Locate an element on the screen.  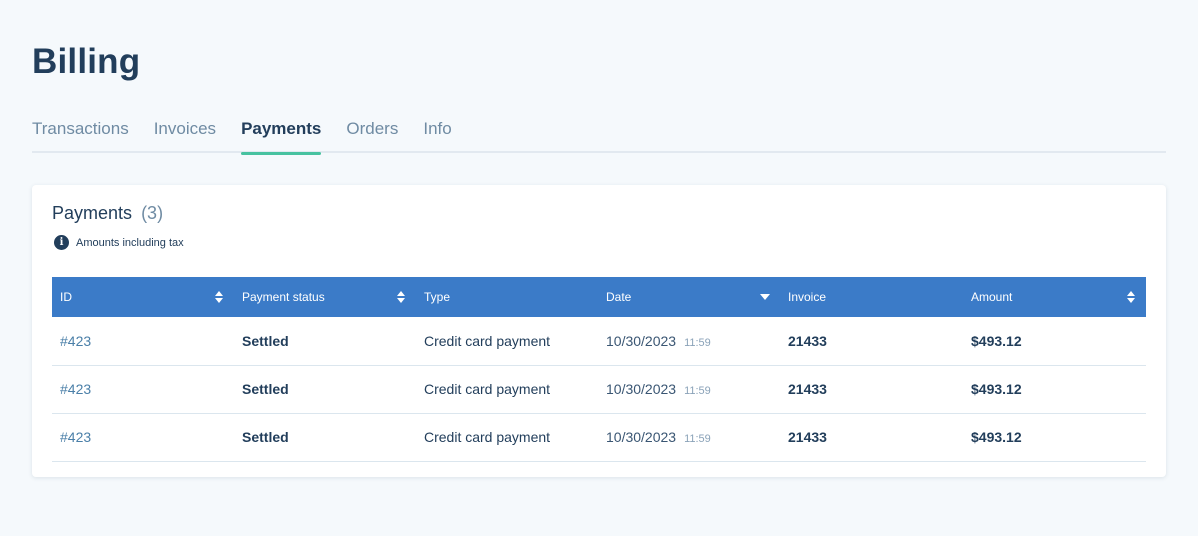
tax-note-text: Amounts including tax is located at coordinates (130, 242).